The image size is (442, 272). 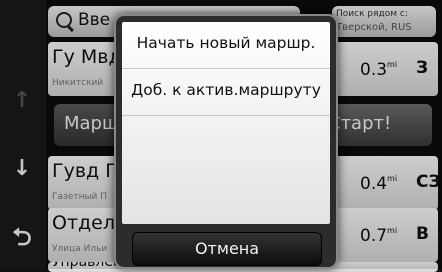 I want to click on cancel-button: Отмена, so click(x=227, y=249).